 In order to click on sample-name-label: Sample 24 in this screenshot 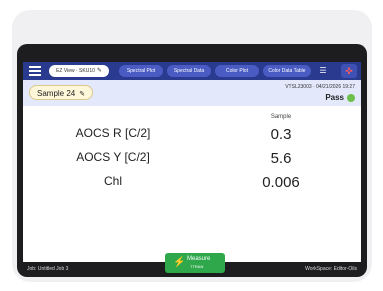, I will do `click(56, 93)`.